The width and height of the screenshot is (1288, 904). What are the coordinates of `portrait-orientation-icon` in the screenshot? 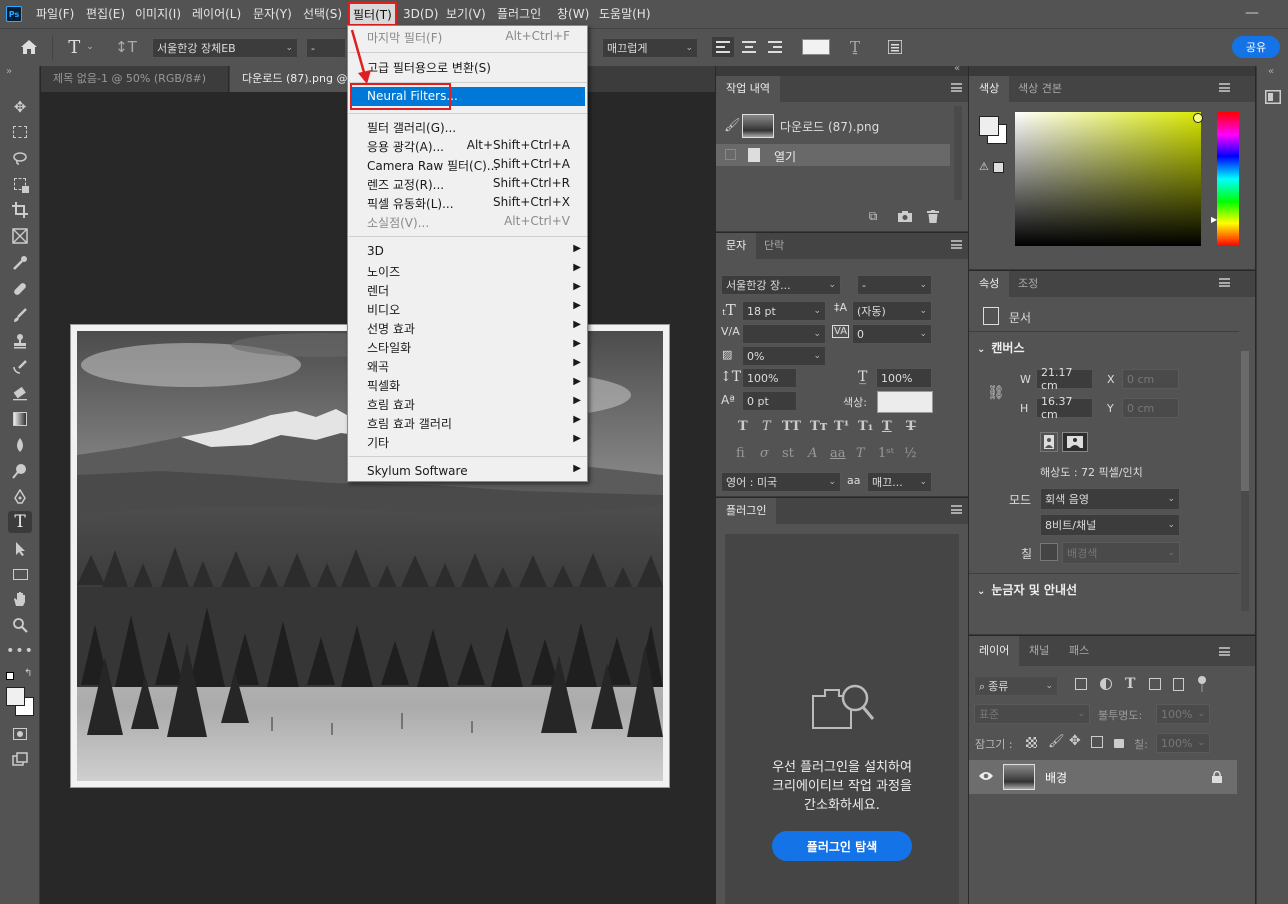 It's located at (1049, 442).